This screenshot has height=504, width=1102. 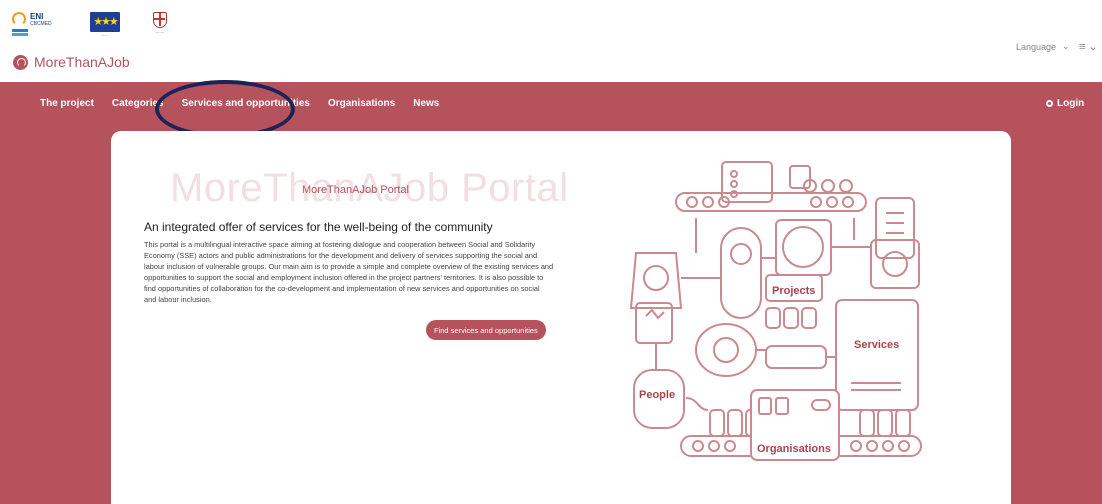 I want to click on brand-link: MoreThanAJob, so click(x=71, y=62).